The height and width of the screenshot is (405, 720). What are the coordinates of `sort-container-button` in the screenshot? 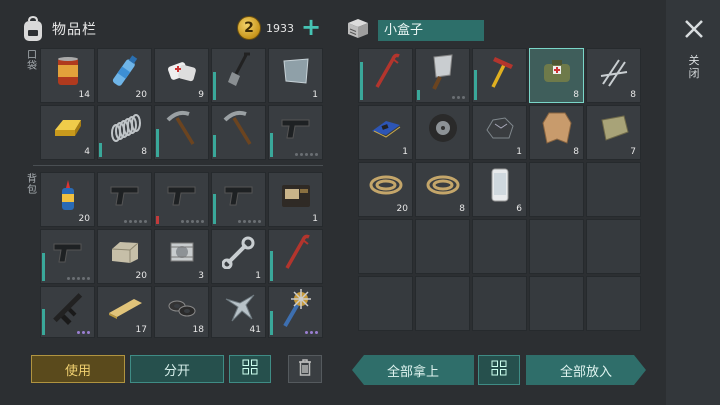 It's located at (499, 370).